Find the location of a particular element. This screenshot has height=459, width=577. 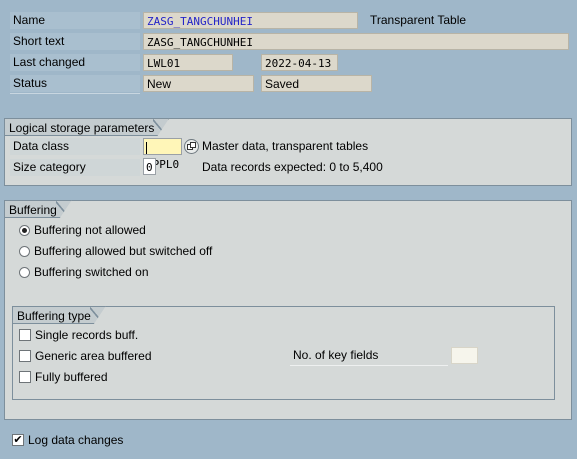

buffering-type-title: Buffering type is located at coordinates (59, 315).